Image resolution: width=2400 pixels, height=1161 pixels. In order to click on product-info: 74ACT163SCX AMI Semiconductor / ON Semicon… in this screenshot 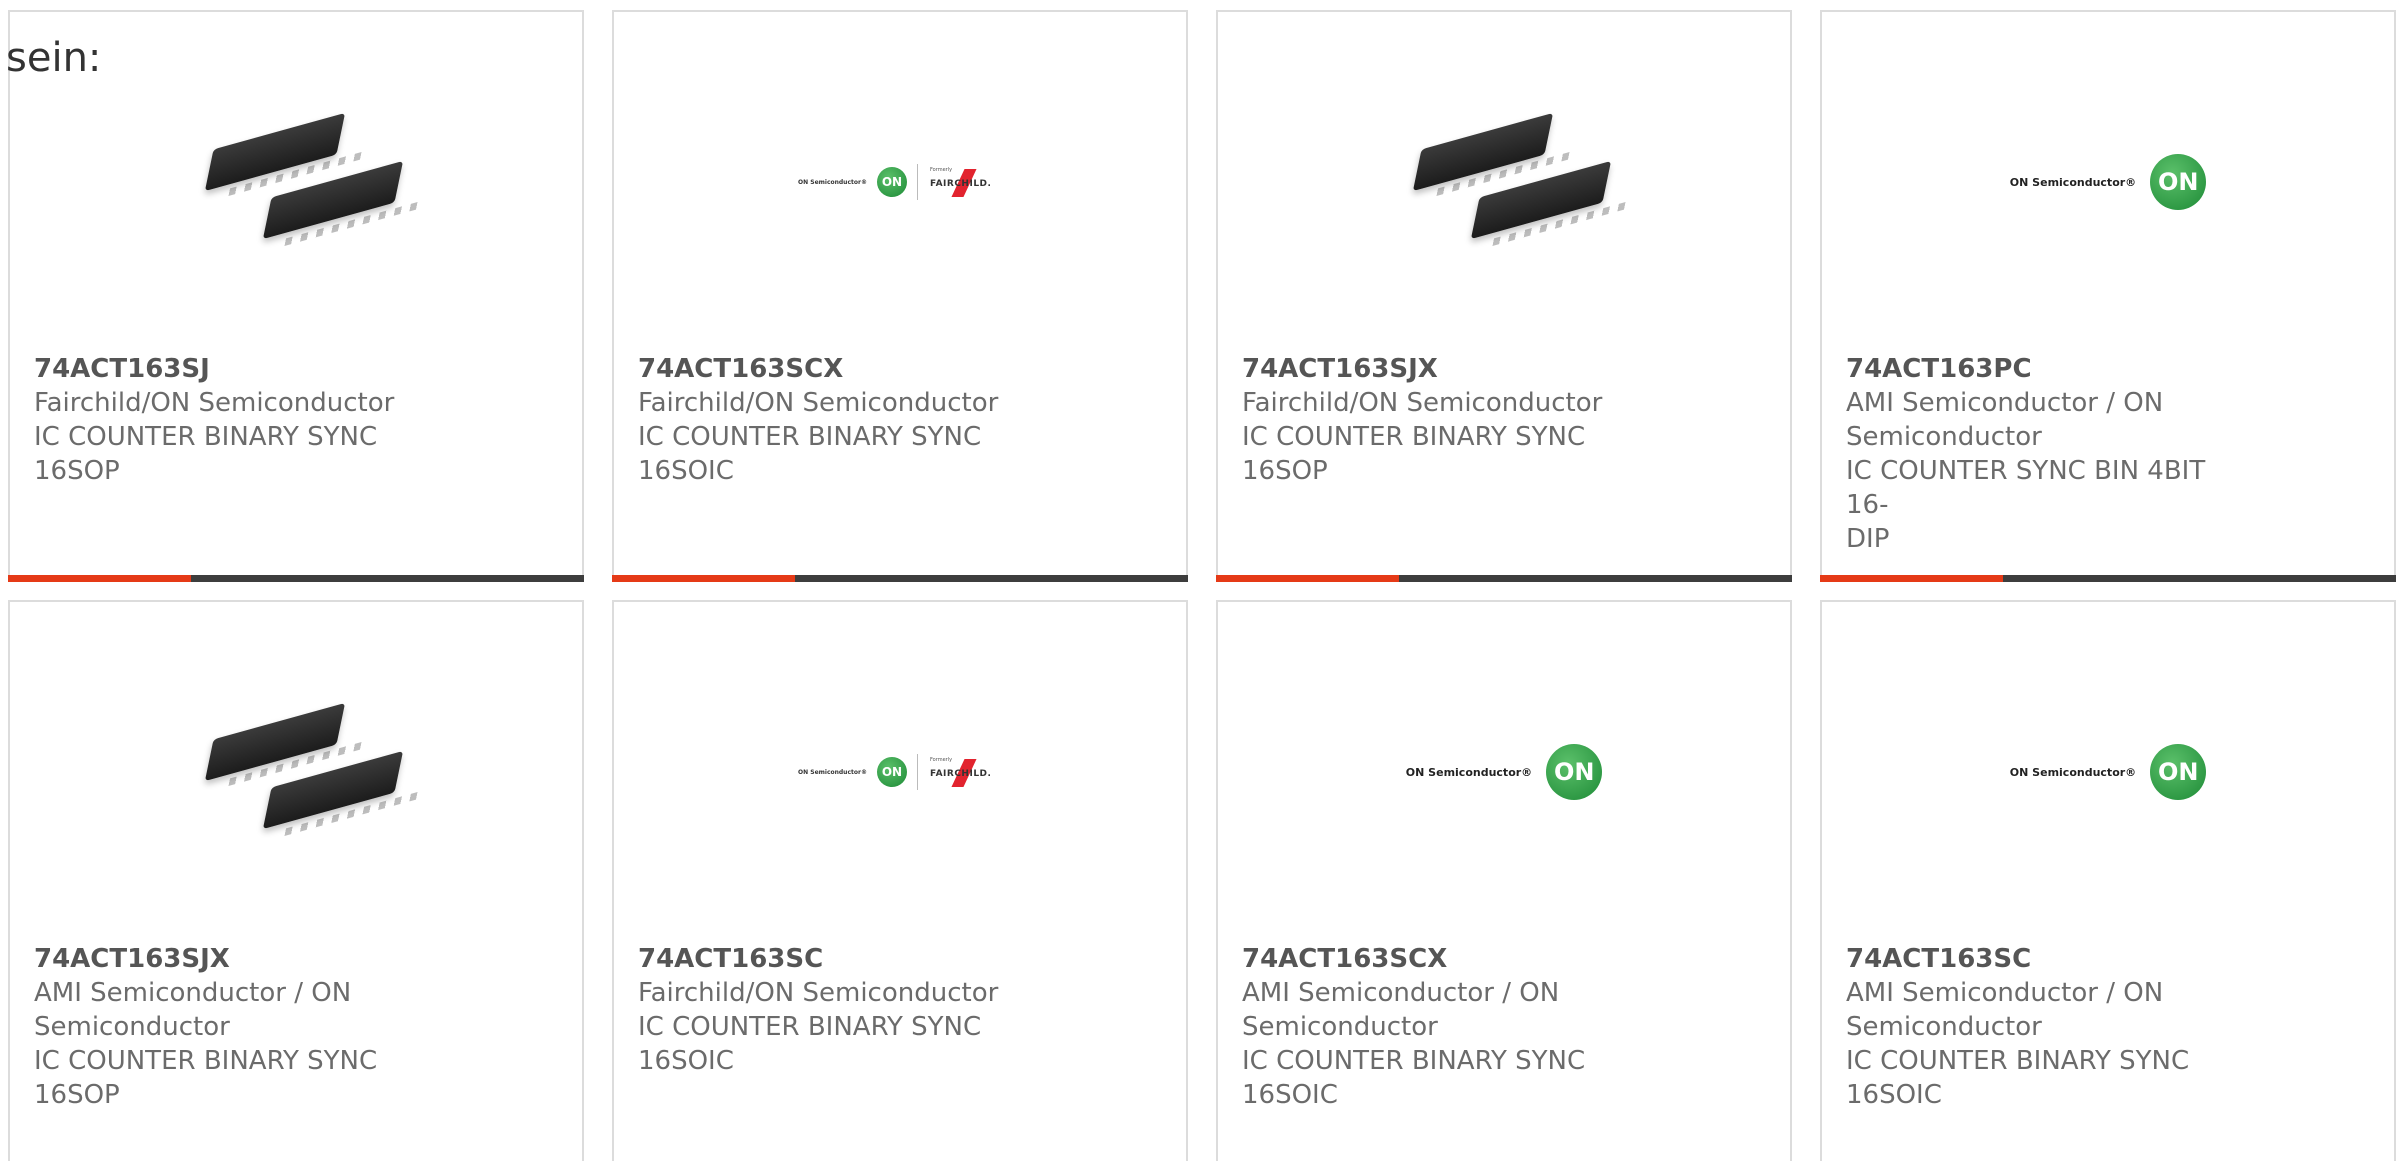, I will do `click(1442, 1027)`.